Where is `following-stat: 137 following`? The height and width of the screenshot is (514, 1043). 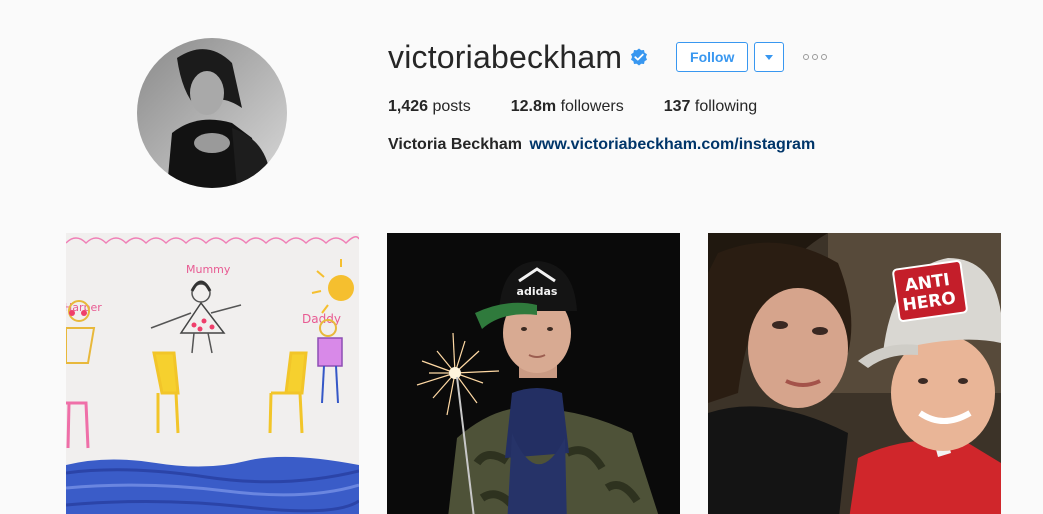 following-stat: 137 following is located at coordinates (710, 107).